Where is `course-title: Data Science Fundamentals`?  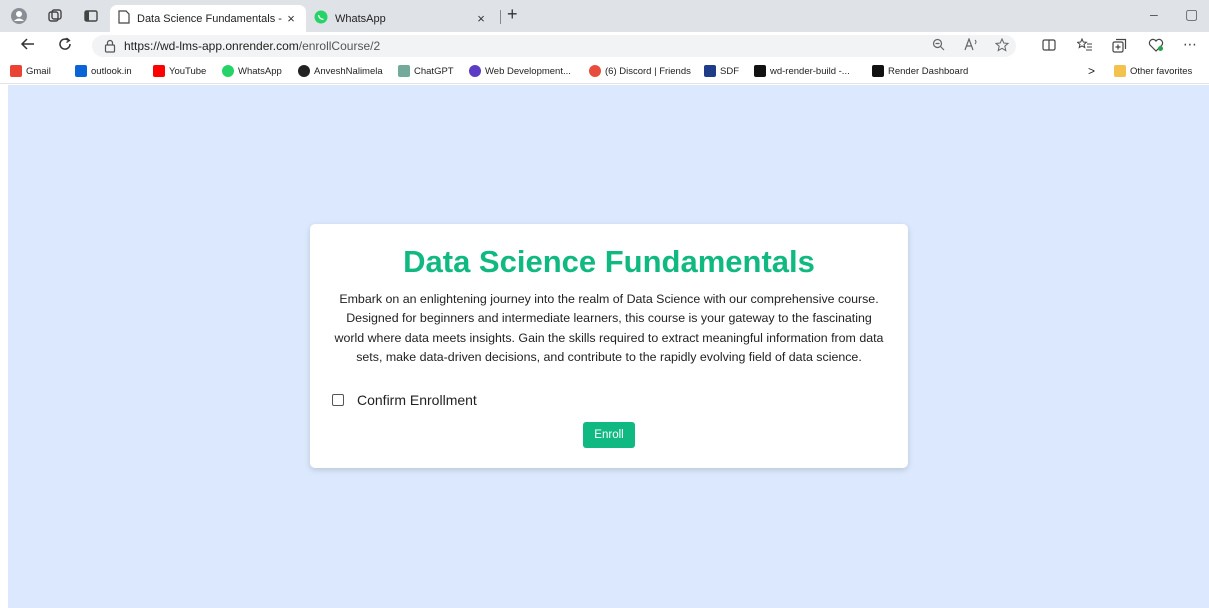 course-title: Data Science Fundamentals is located at coordinates (609, 261).